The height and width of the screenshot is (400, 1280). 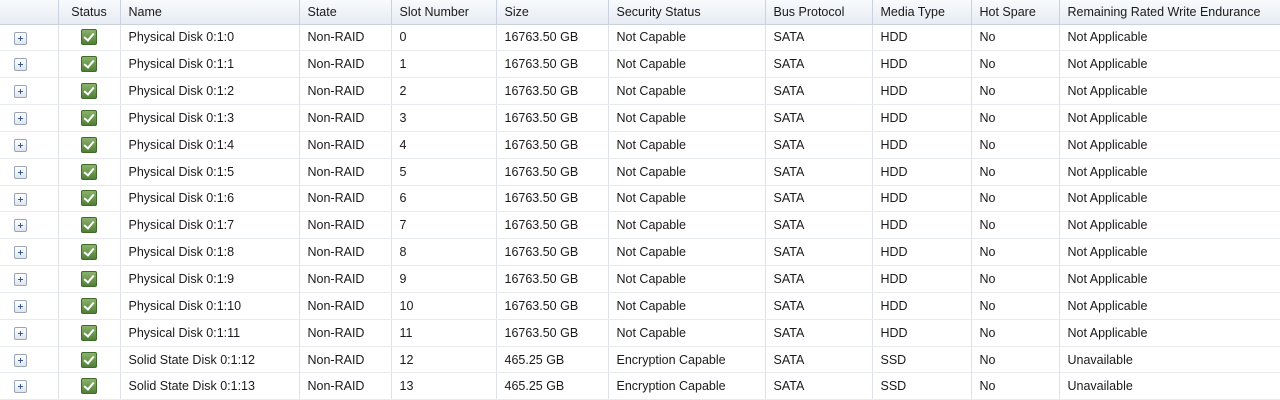 I want to click on slot-number-cell: 8, so click(x=444, y=252).